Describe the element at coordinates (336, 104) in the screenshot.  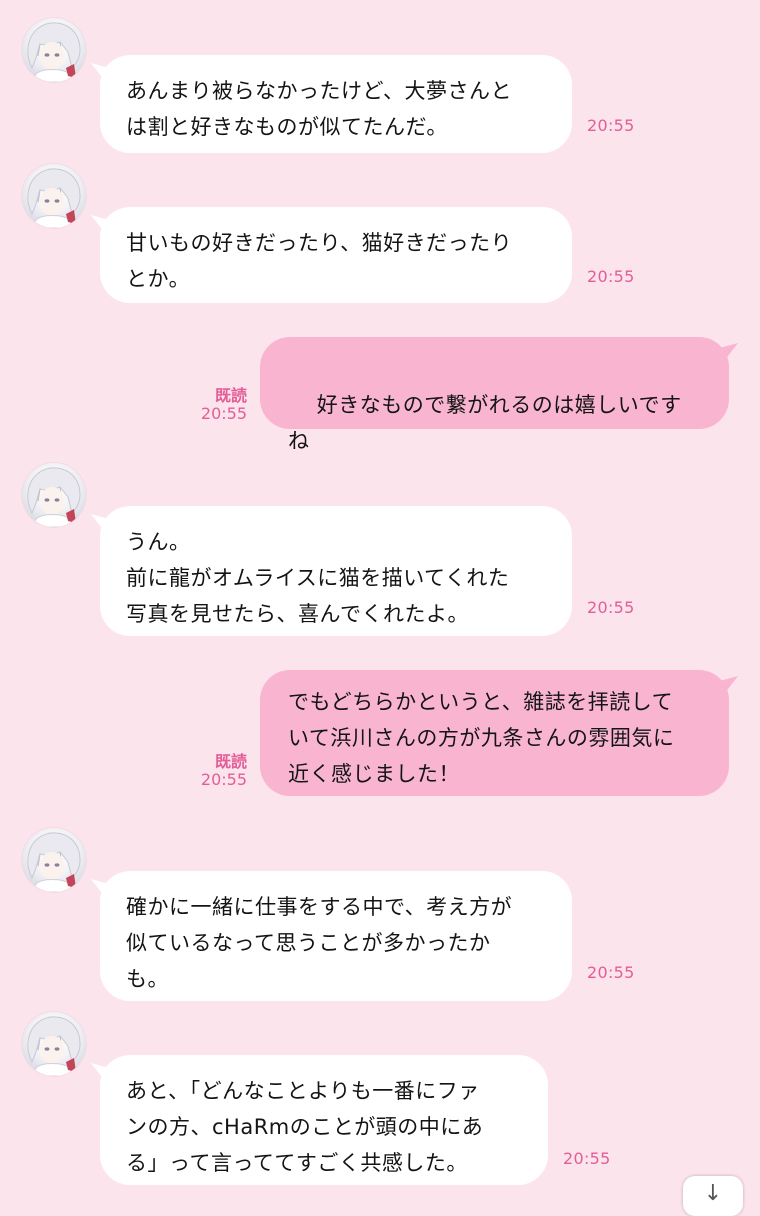
I see `message-bubble-incoming: あんまり被らなかったけど、大夢さんと は割と好きなものが似てたんだ。` at that location.